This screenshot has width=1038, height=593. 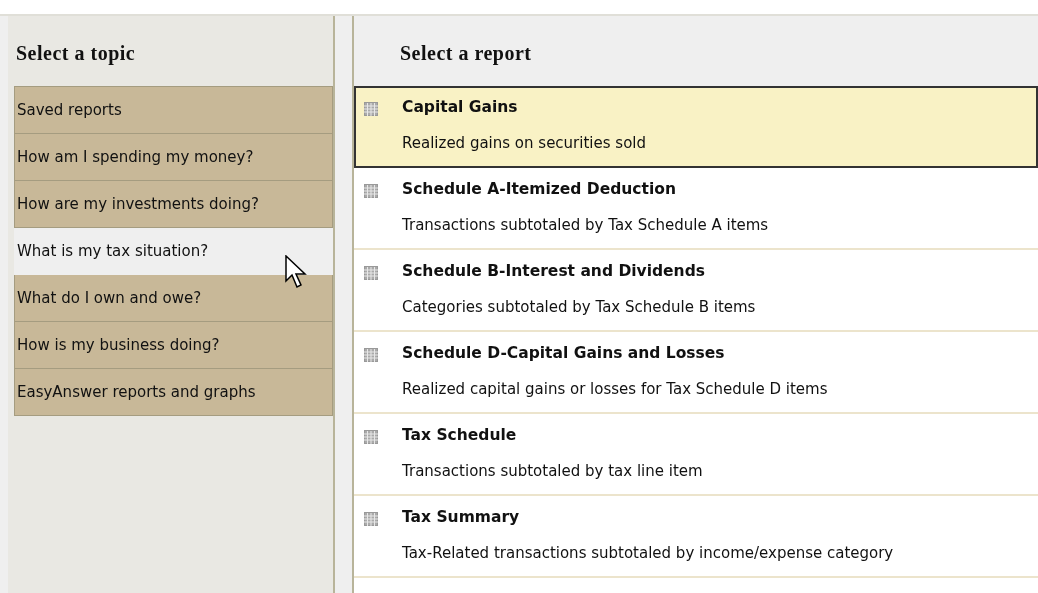 What do you see at coordinates (579, 307) in the screenshot?
I see `report-description: Categories subtotaled by Tax Schedule B items` at bounding box center [579, 307].